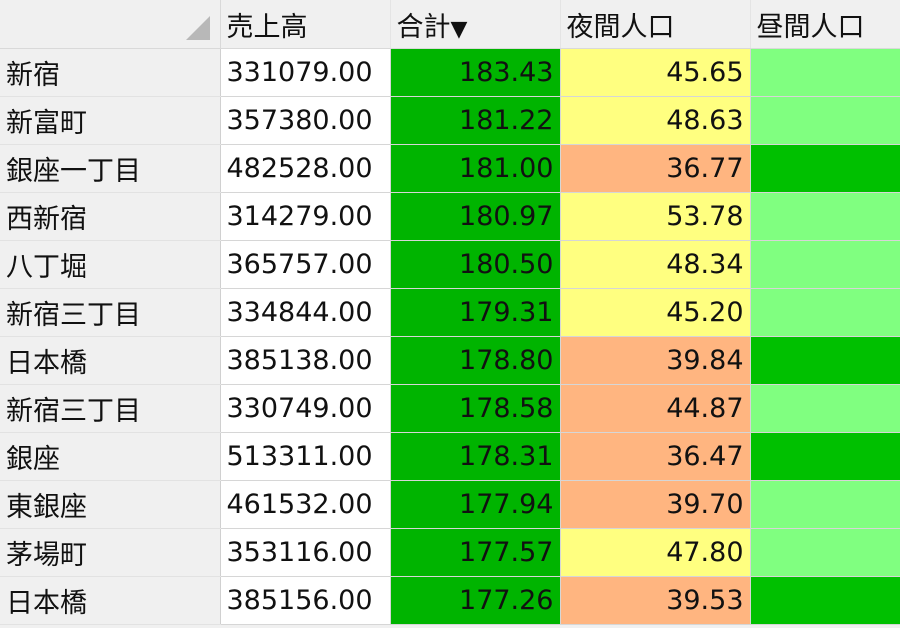 Image resolution: width=900 pixels, height=628 pixels. I want to click on row-header-station: 東銀座, so click(110, 504).